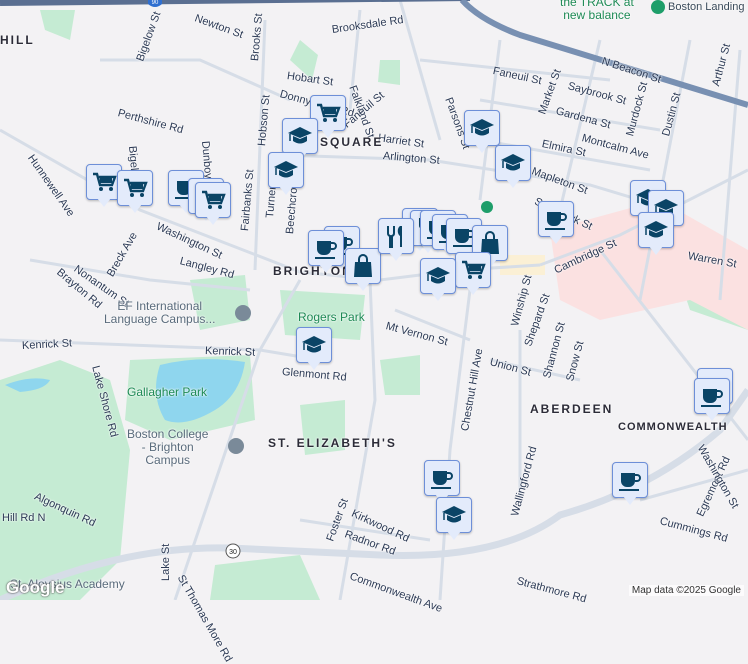  I want to click on poi-label: the TRACK at new balance, so click(597, 11).